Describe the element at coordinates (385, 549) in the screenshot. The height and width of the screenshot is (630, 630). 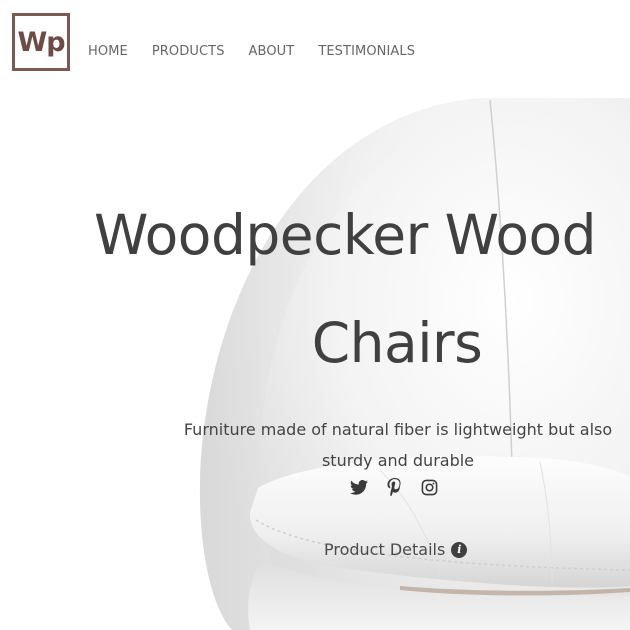
I see `product-details-label: Product Details` at that location.